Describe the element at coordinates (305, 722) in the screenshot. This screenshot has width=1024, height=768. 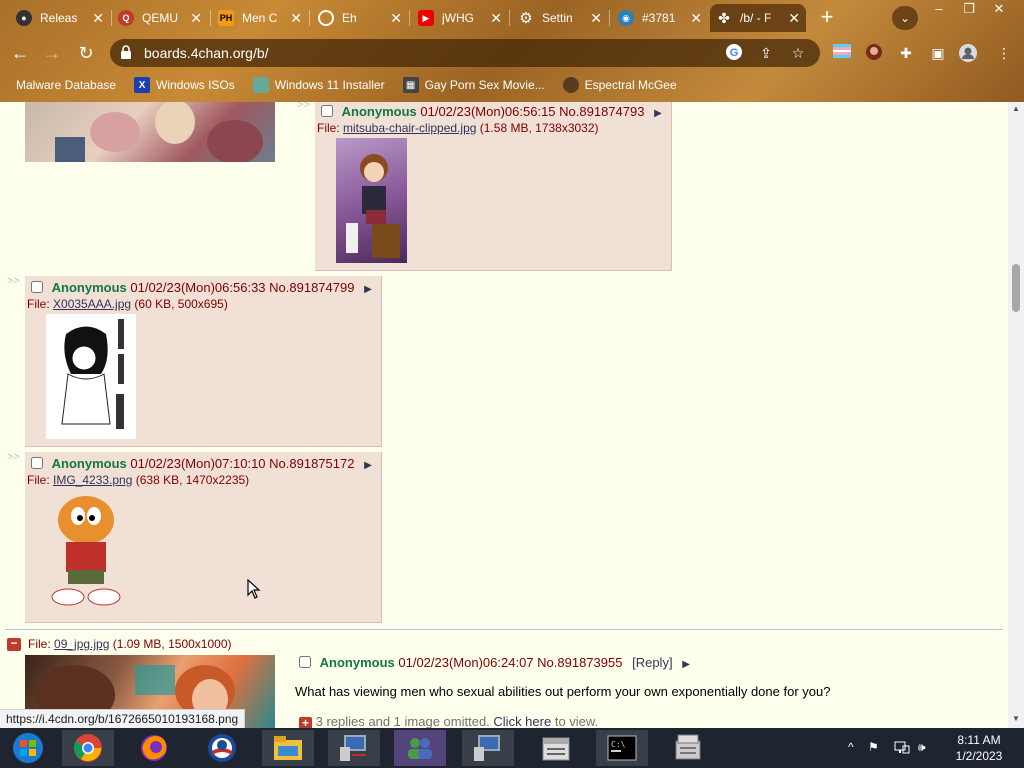
I see `expand-thread-icon: +` at that location.